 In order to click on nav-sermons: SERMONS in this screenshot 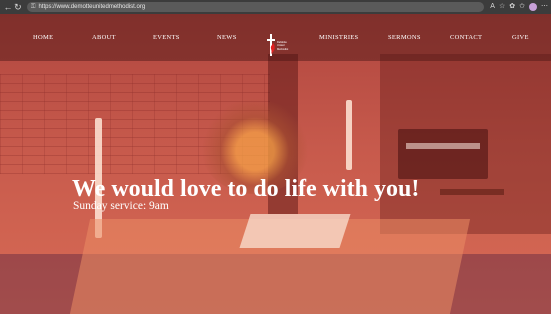, I will do `click(404, 37)`.